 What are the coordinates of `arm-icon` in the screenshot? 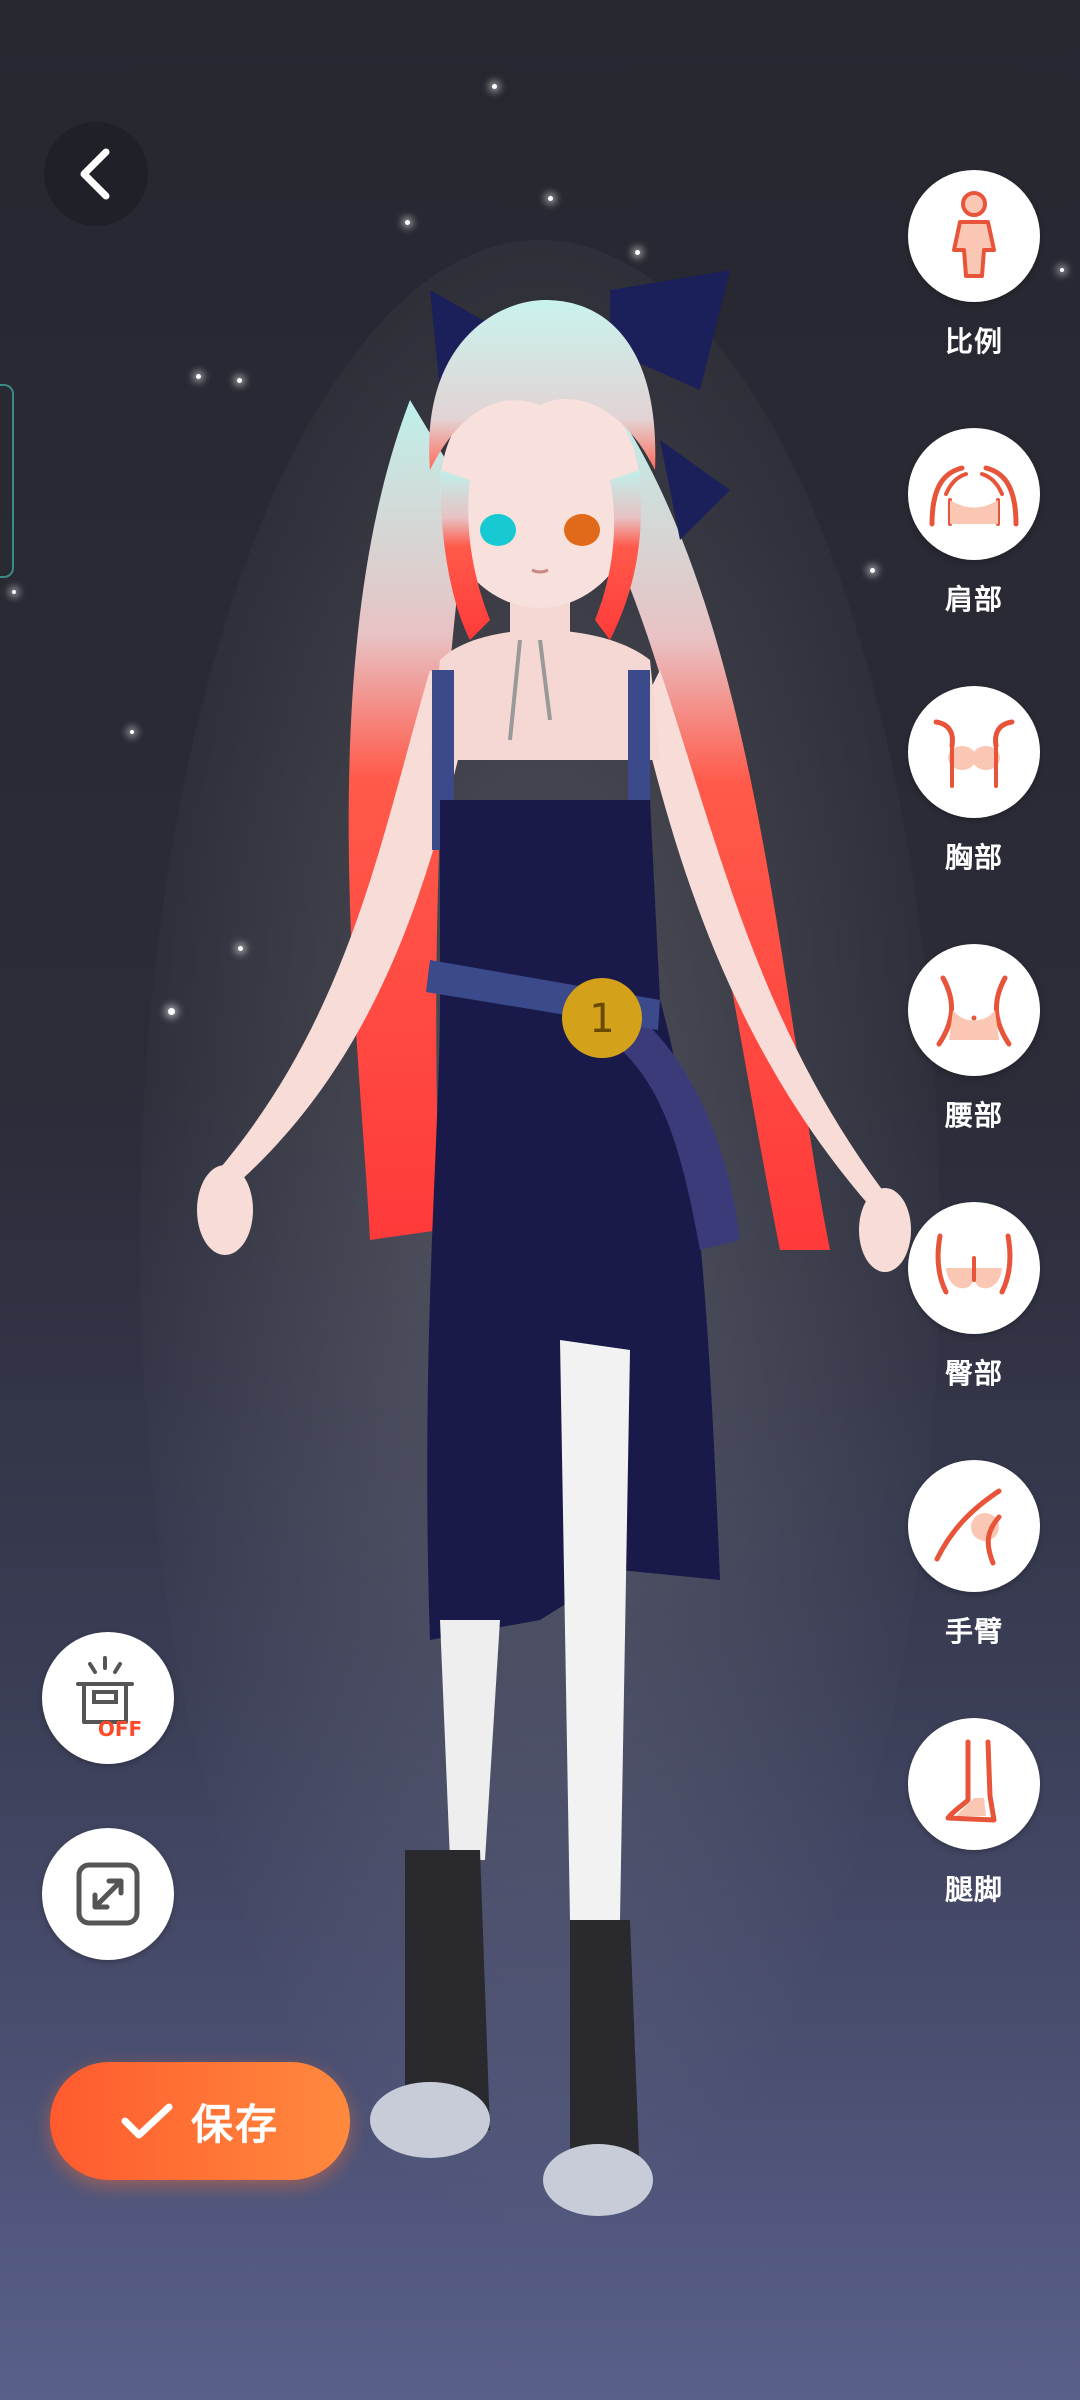 It's located at (968, 1527).